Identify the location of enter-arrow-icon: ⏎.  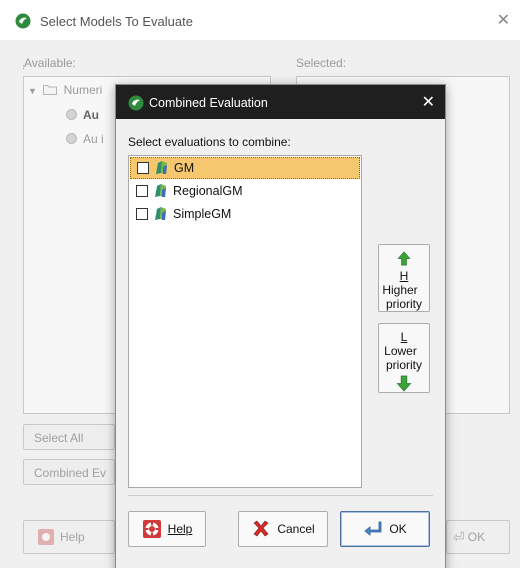
(459, 536).